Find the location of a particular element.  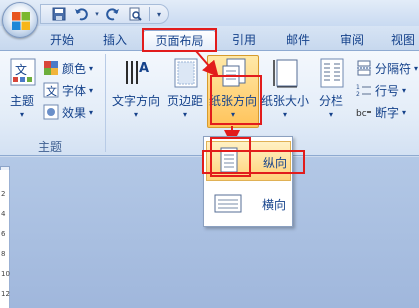

undo-dropdown: ▾ is located at coordinates (97, 14).